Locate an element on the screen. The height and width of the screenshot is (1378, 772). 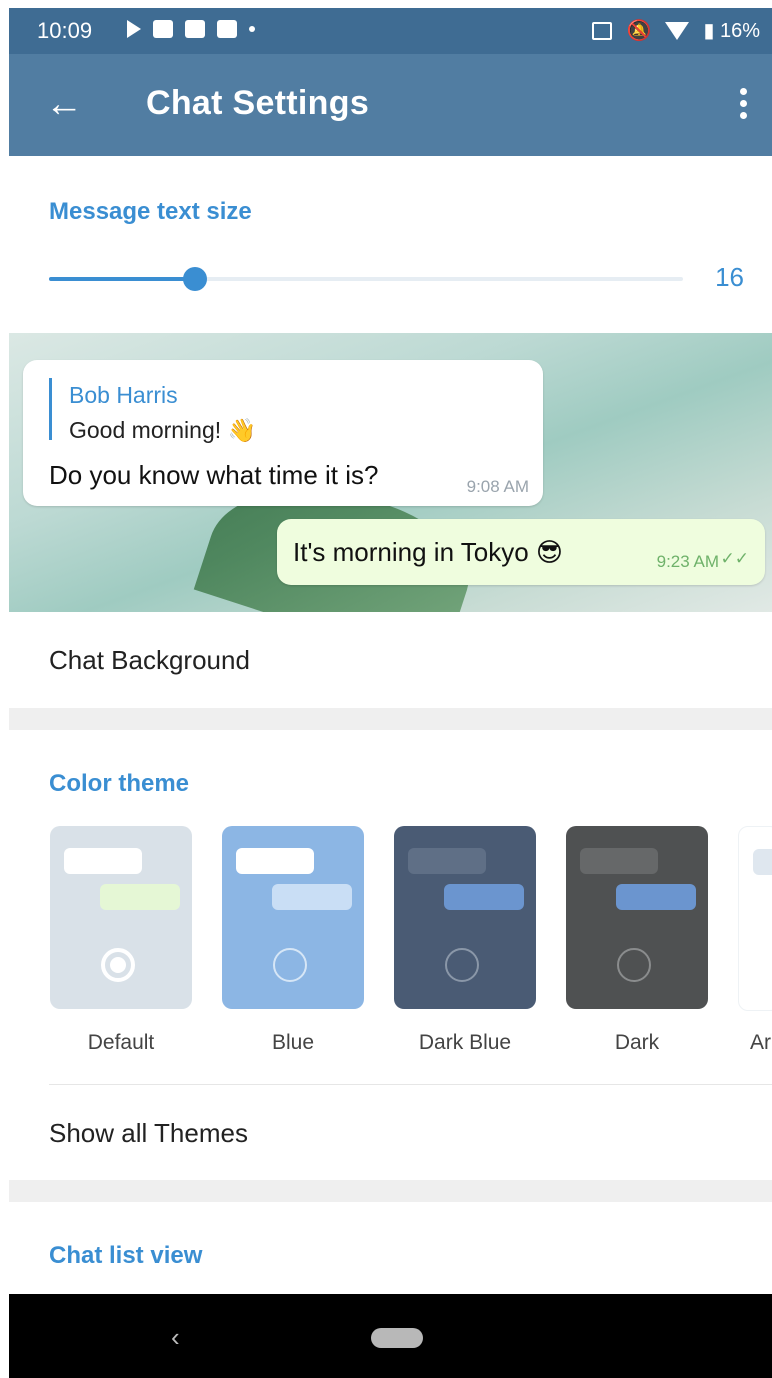
video-icon is located at coordinates (227, 29).